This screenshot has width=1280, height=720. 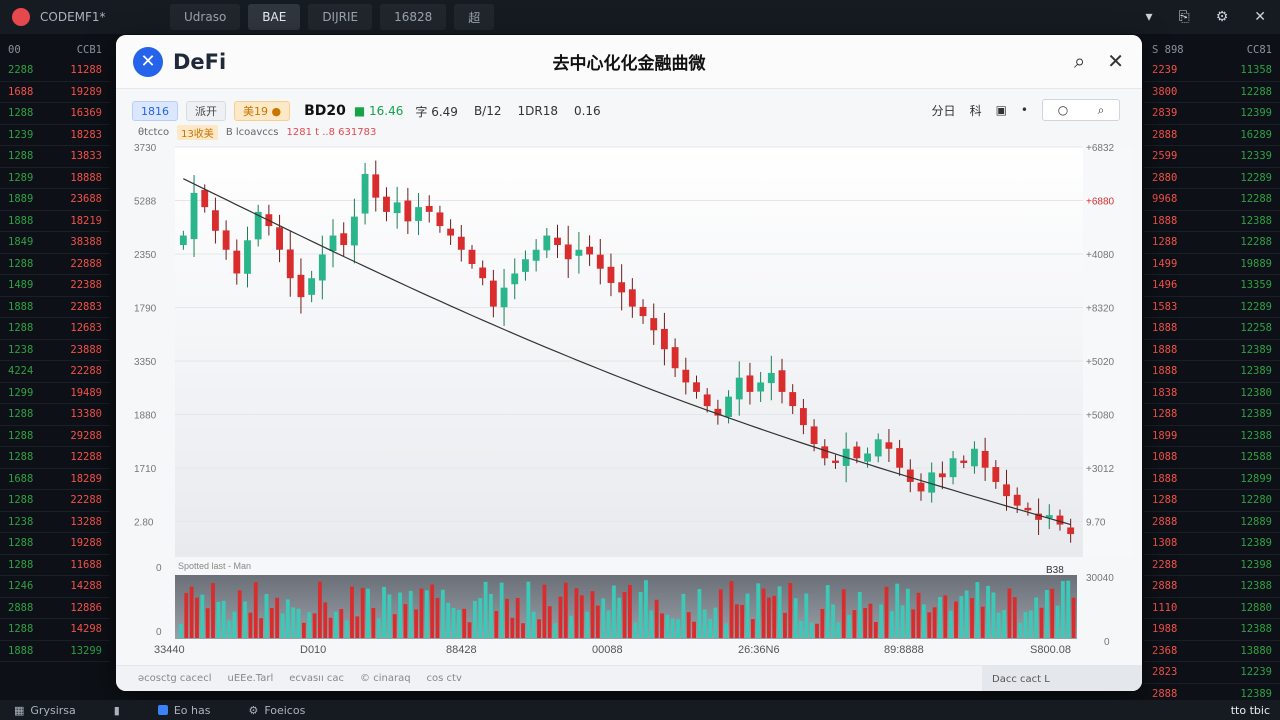 I want to click on left-list-row: 1238 23888, so click(x=55, y=350).